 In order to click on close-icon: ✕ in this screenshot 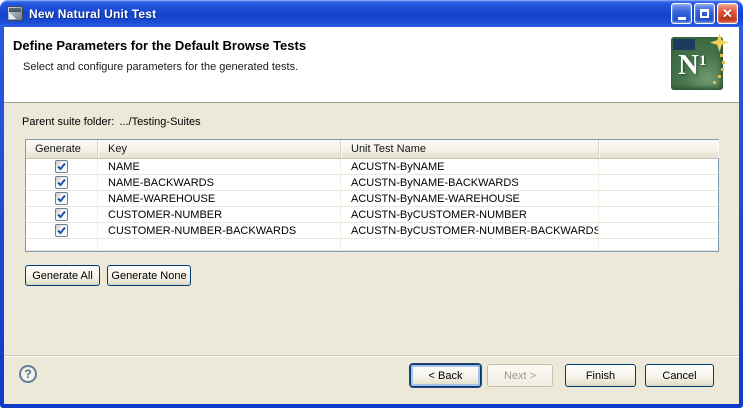, I will do `click(727, 13)`.